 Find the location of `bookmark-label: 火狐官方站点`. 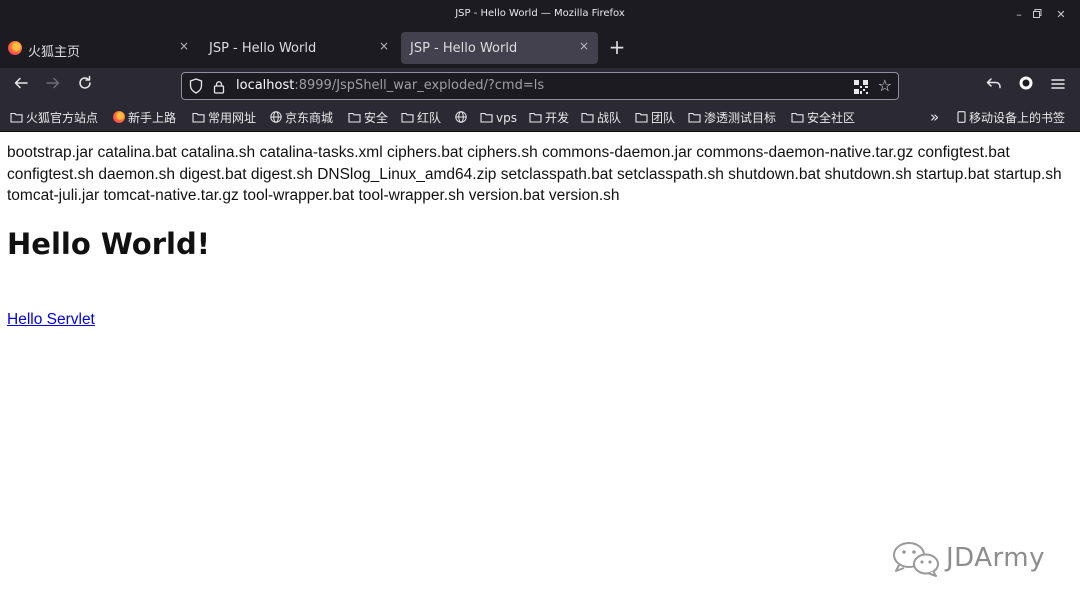

bookmark-label: 火狐官方站点 is located at coordinates (62, 118).